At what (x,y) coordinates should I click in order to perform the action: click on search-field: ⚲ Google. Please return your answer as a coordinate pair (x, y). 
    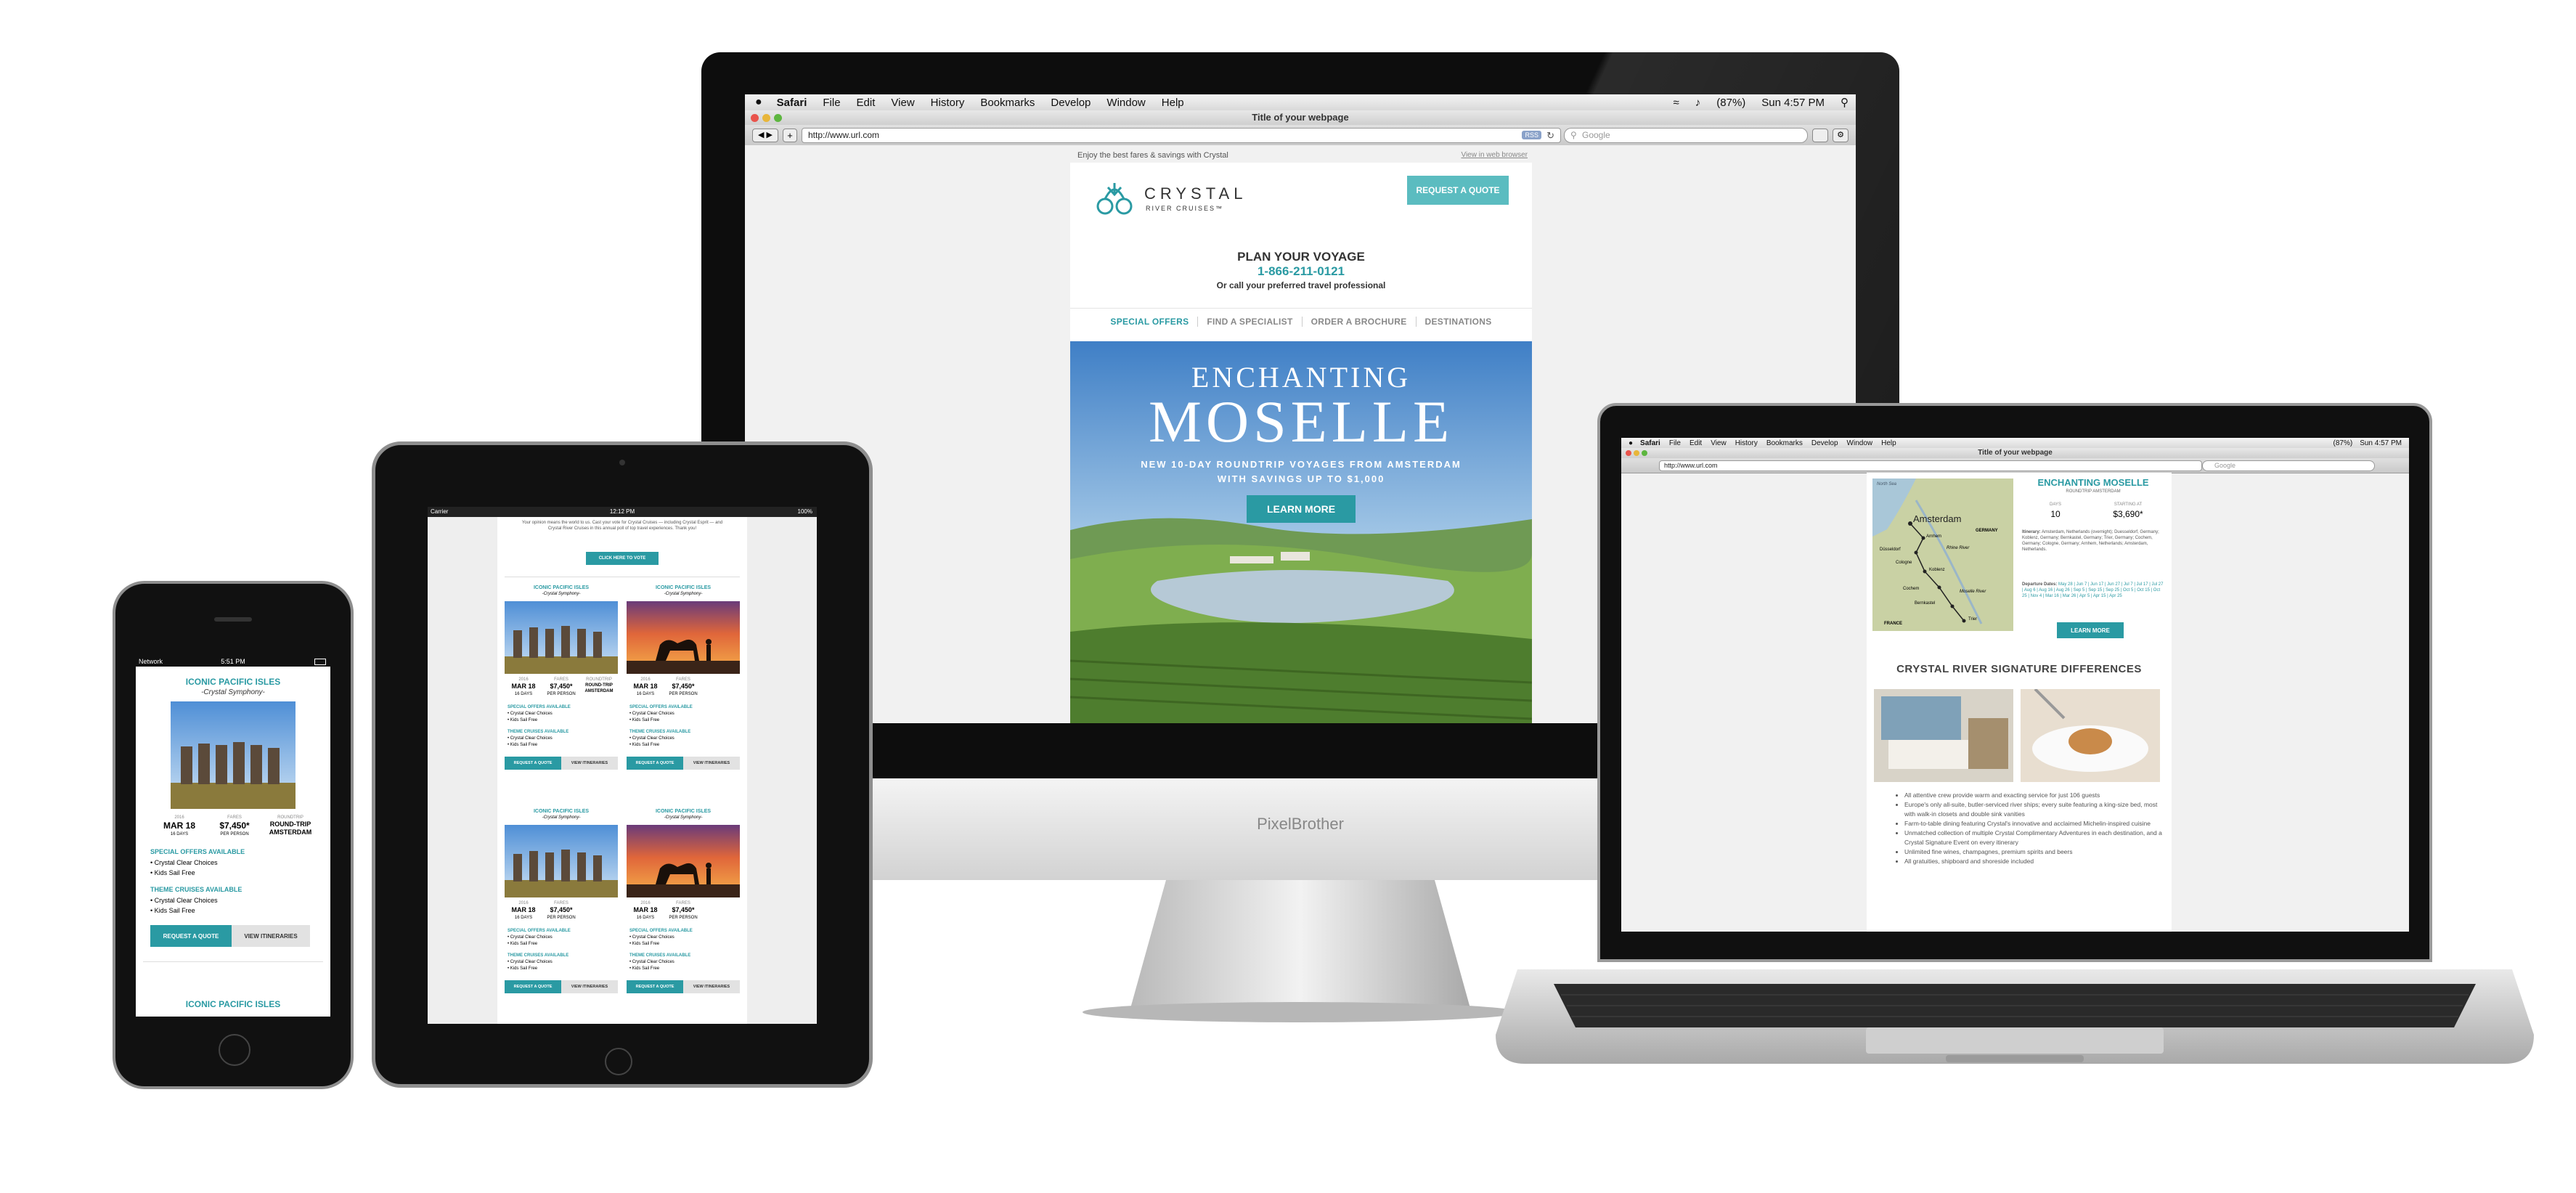
    Looking at the image, I should click on (1686, 135).